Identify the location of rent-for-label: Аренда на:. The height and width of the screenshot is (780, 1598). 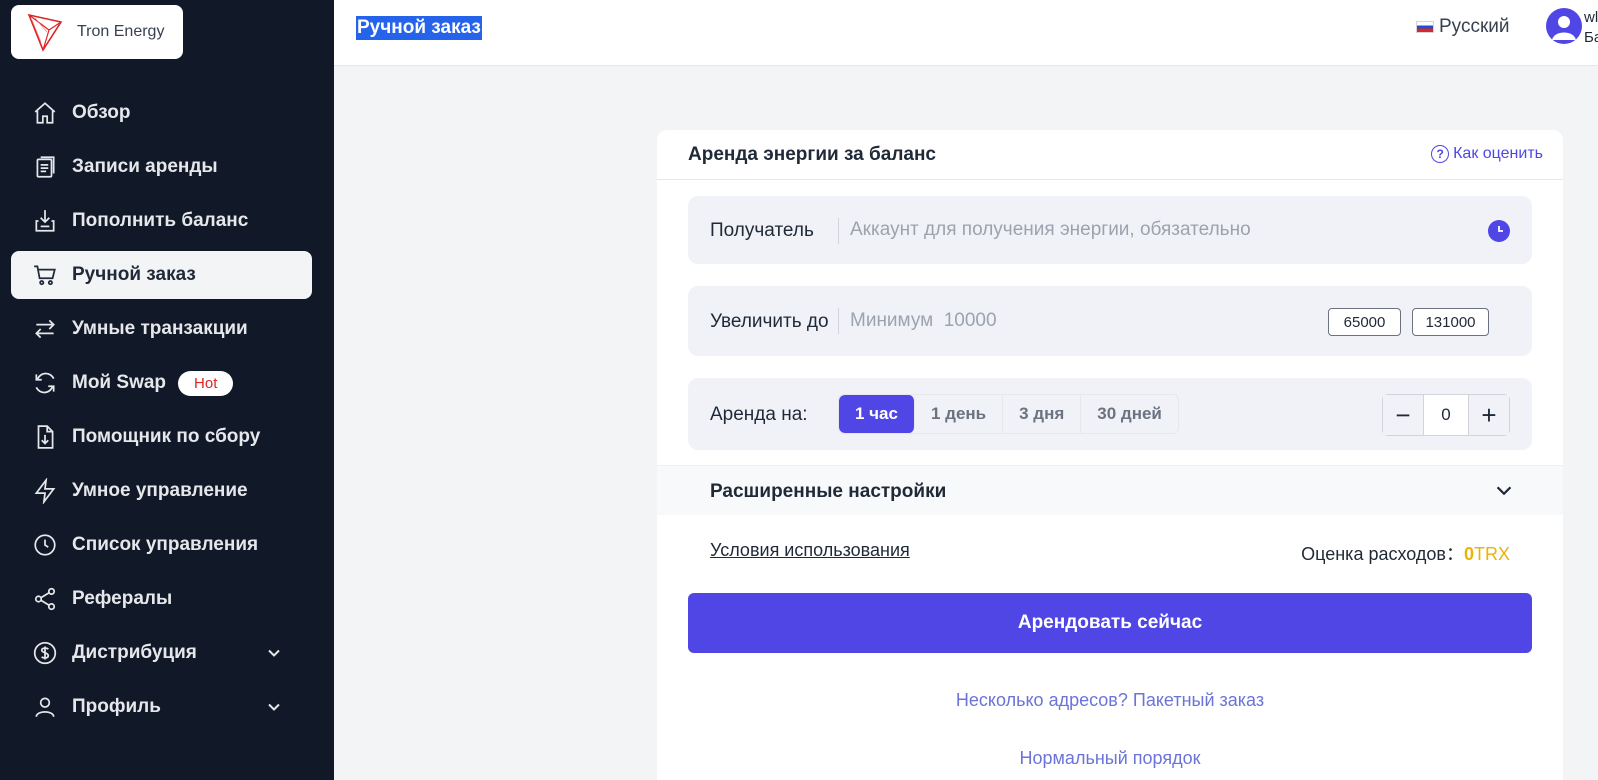
(759, 414).